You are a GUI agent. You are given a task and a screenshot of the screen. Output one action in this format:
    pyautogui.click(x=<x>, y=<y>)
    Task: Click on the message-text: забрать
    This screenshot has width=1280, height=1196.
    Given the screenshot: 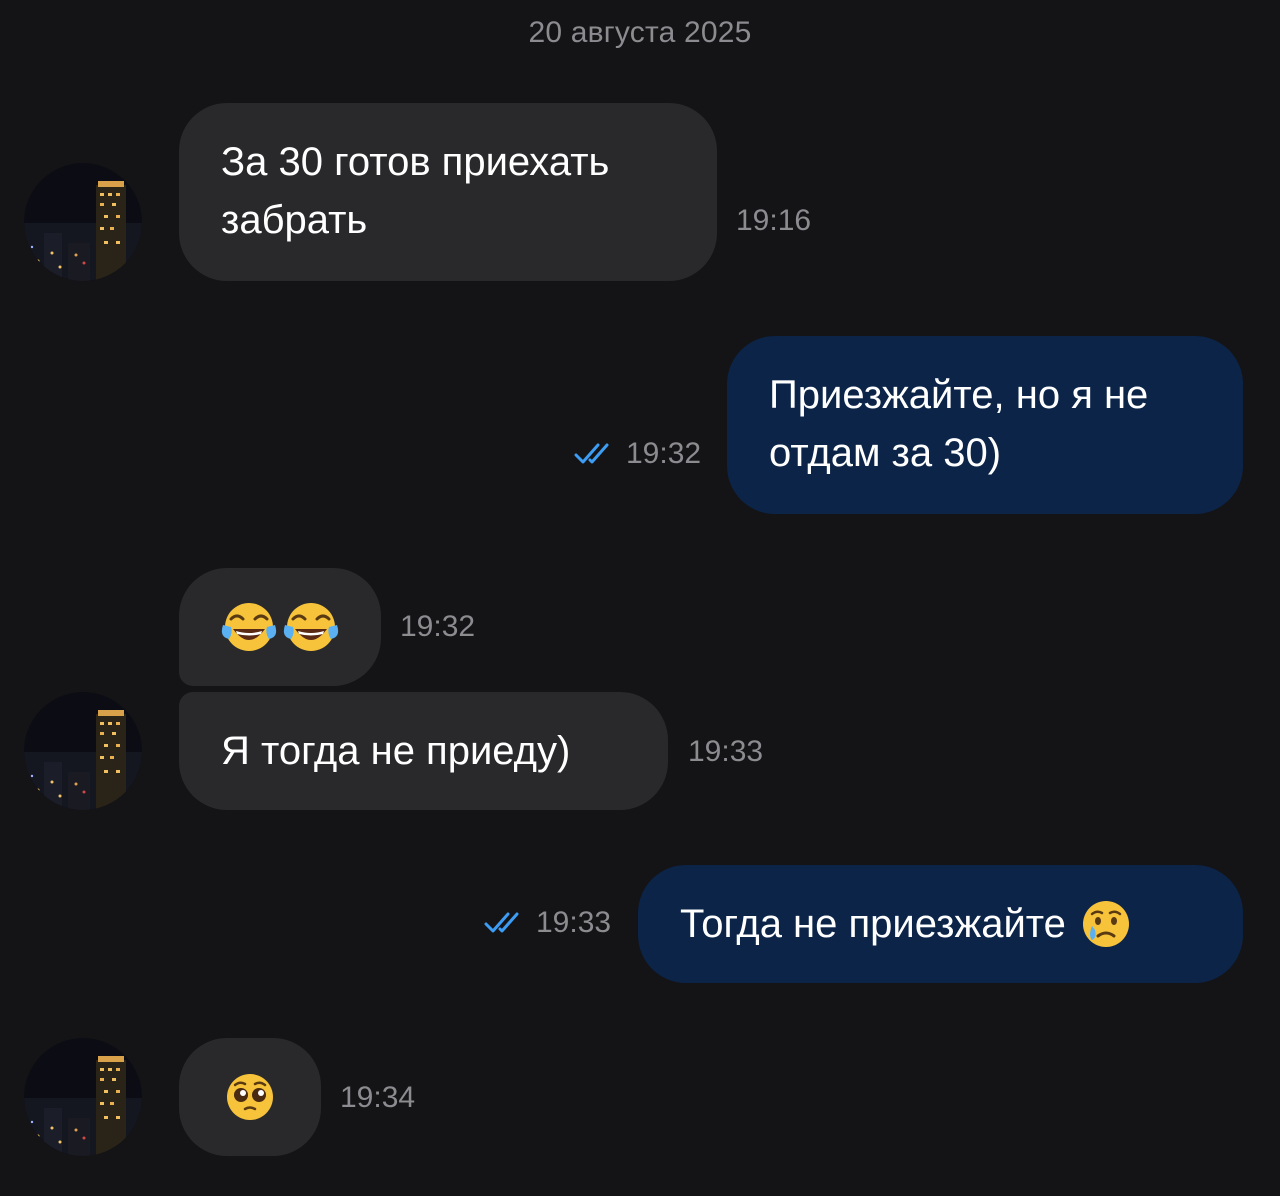 What is the action you would take?
    pyautogui.click(x=294, y=220)
    